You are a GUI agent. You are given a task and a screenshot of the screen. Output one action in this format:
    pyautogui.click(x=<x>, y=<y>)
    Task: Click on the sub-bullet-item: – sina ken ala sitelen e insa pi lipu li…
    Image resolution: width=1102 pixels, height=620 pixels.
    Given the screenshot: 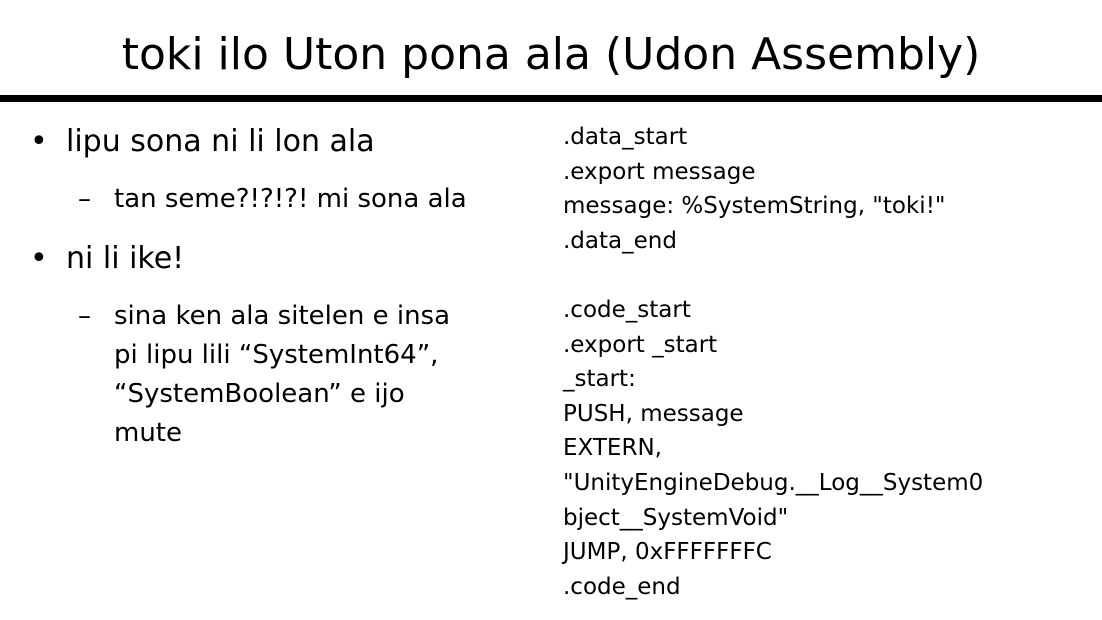 What is the action you would take?
    pyautogui.click(x=252, y=375)
    